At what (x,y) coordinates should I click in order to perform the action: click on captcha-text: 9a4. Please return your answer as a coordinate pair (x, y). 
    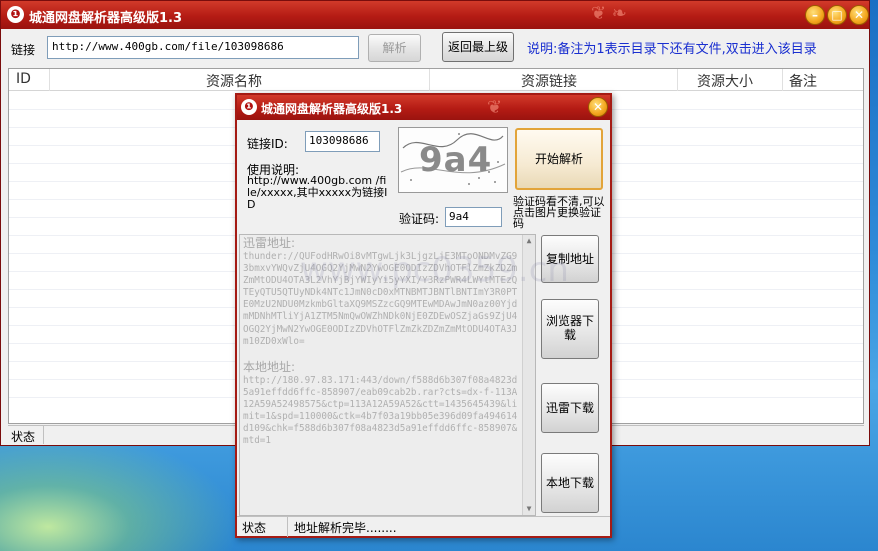
    Looking at the image, I should click on (456, 160).